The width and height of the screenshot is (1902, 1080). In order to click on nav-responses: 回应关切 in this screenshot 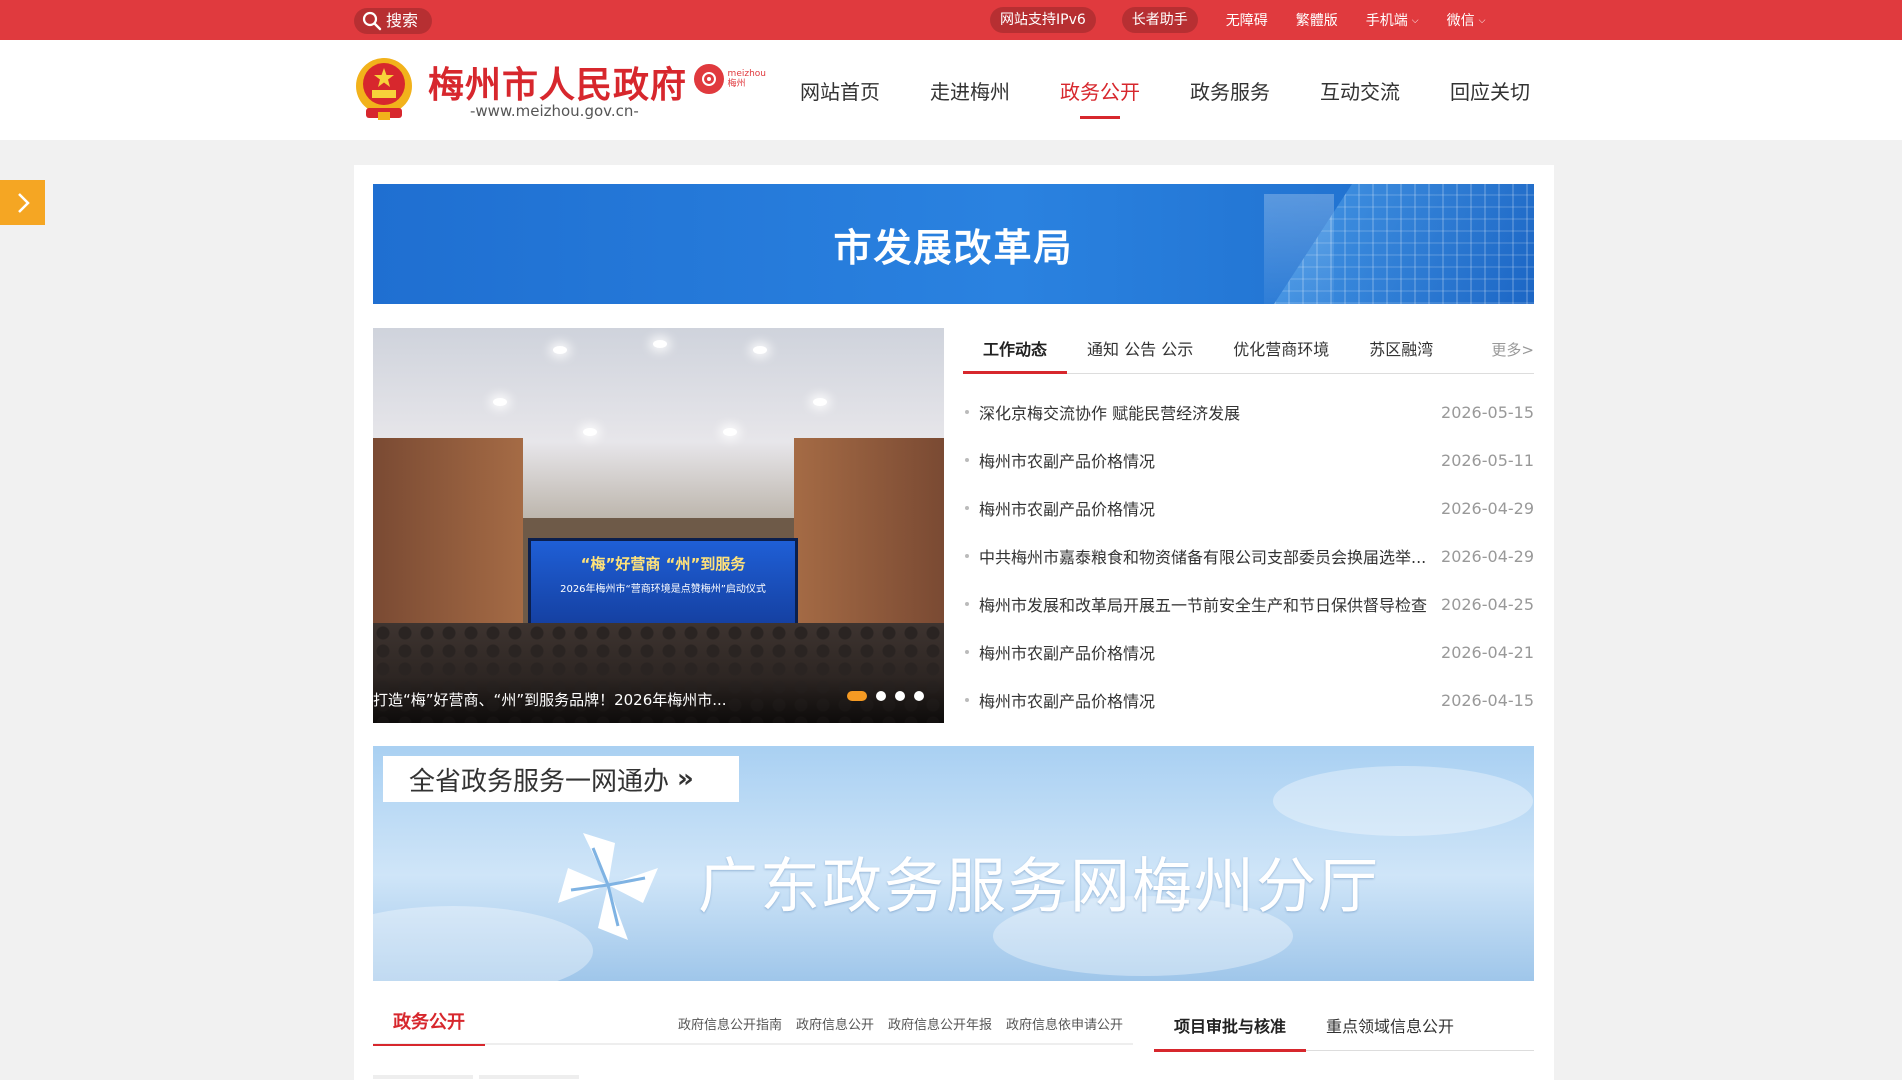, I will do `click(1490, 90)`.